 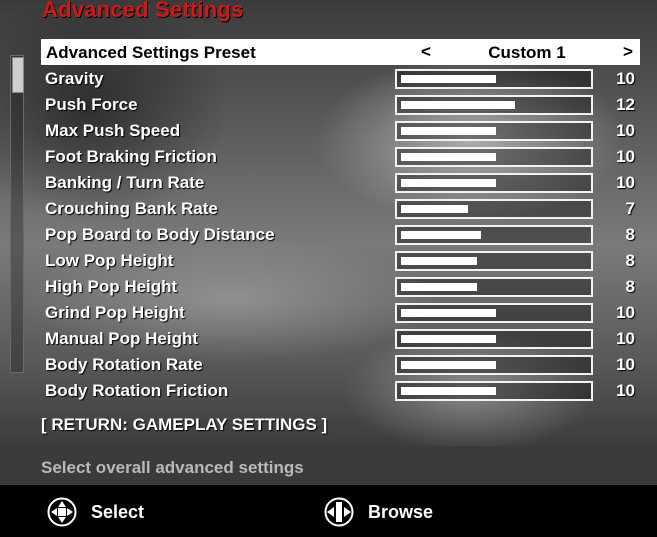 What do you see at coordinates (340, 105) in the screenshot?
I see `setting-row-push-force: Push Force 12` at bounding box center [340, 105].